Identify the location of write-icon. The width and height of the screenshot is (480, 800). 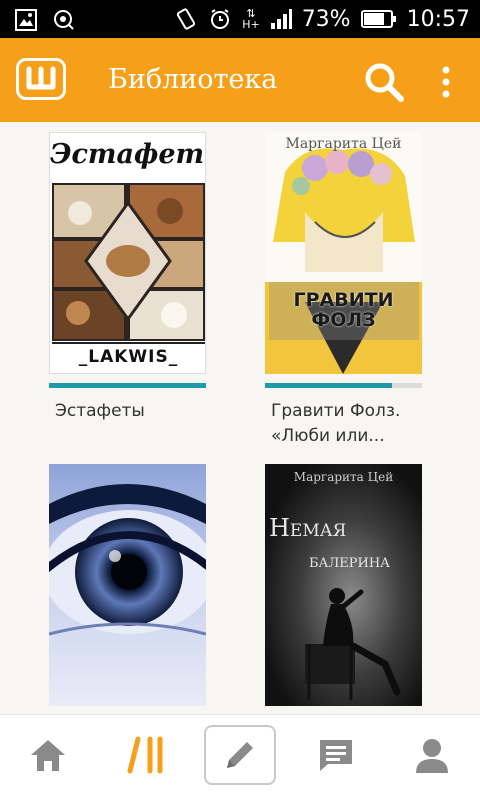
(240, 755).